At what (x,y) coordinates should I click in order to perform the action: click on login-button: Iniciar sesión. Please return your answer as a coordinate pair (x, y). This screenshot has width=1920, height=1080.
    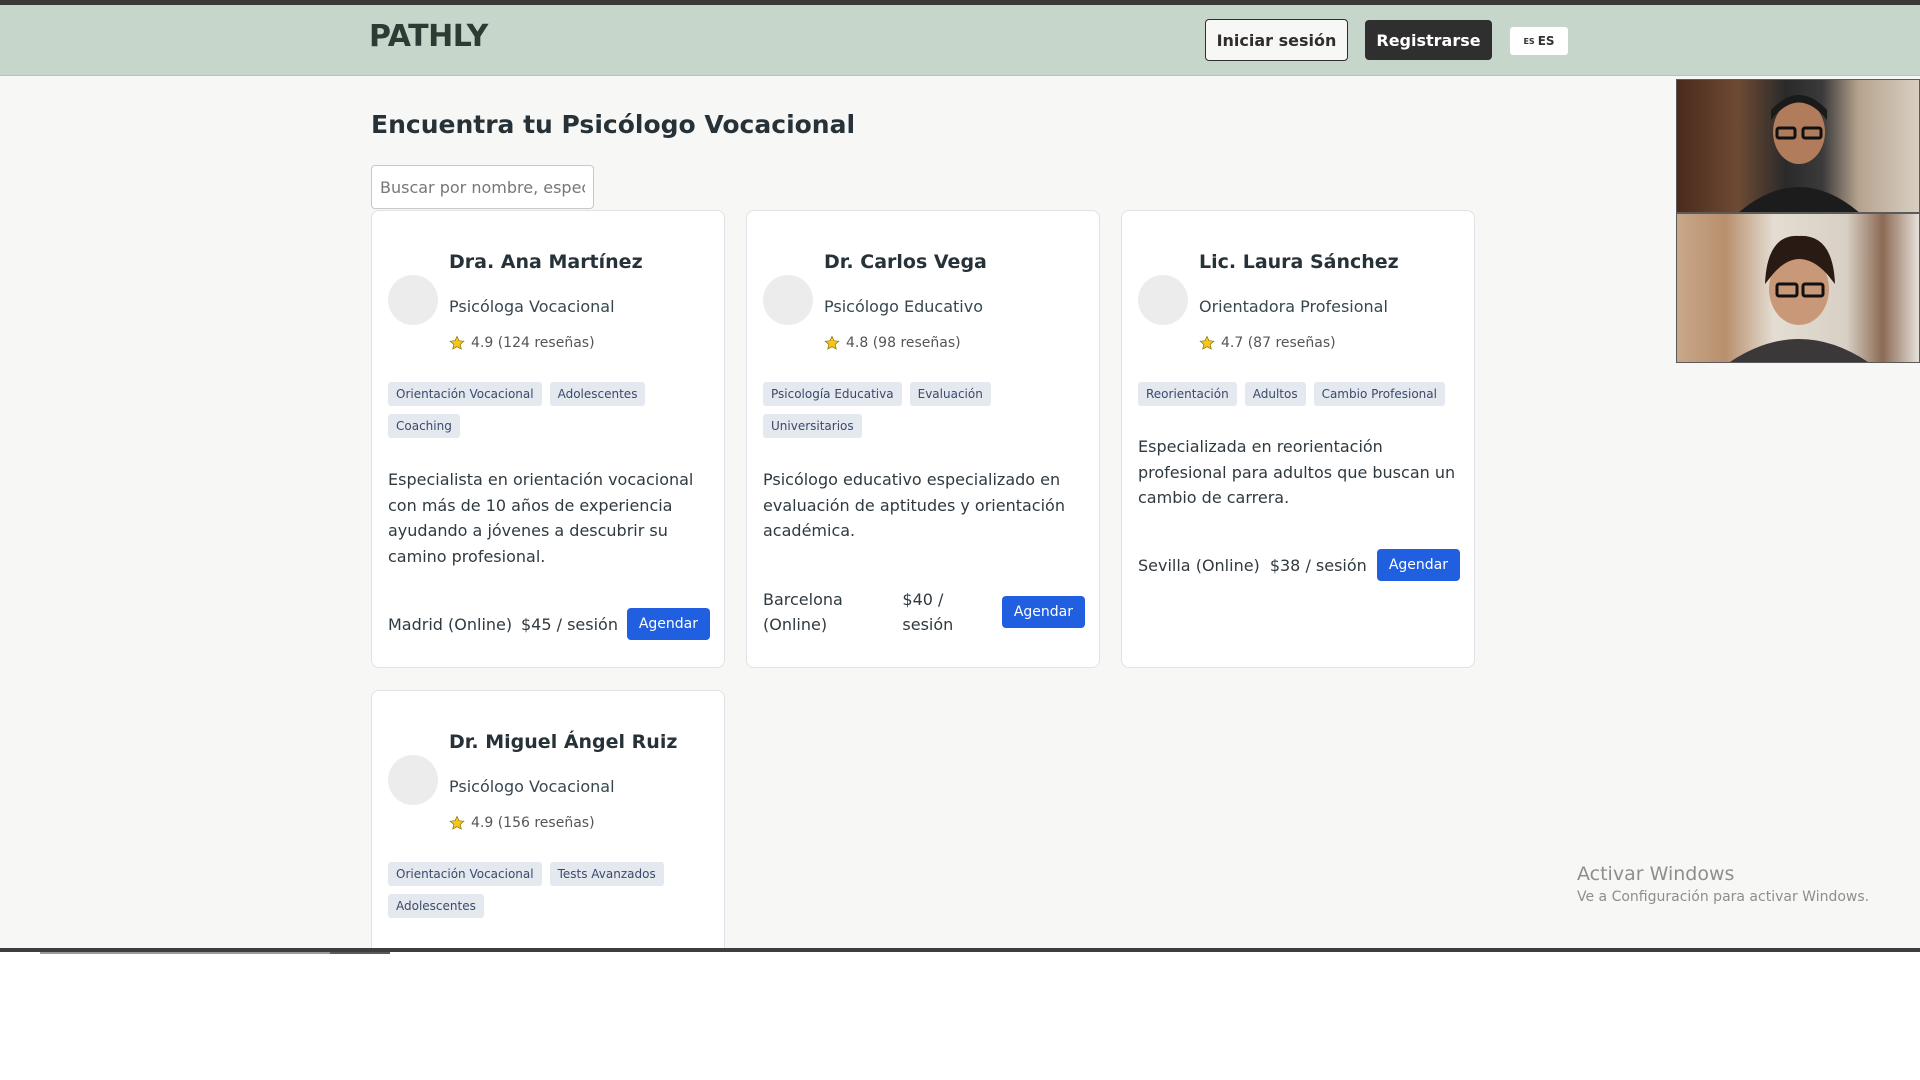
    Looking at the image, I should click on (1276, 40).